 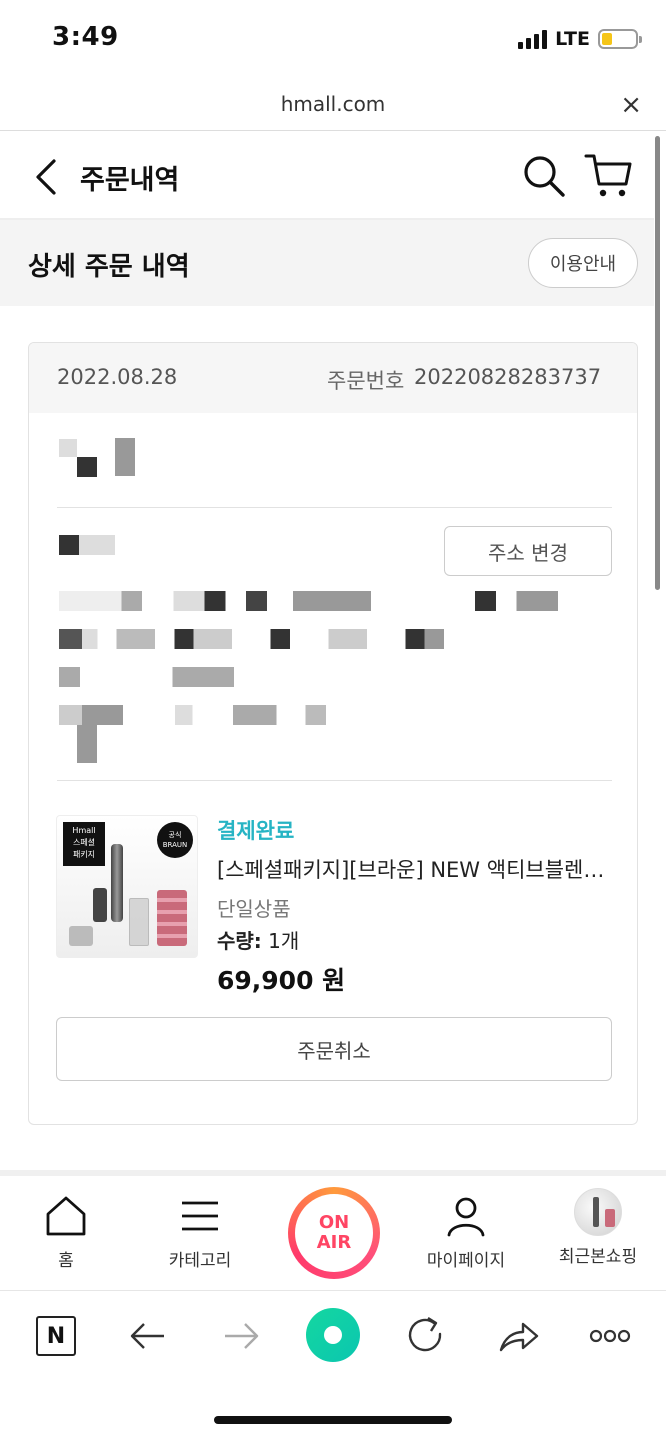 What do you see at coordinates (598, 1212) in the screenshot?
I see `recent-product-thumbnail` at bounding box center [598, 1212].